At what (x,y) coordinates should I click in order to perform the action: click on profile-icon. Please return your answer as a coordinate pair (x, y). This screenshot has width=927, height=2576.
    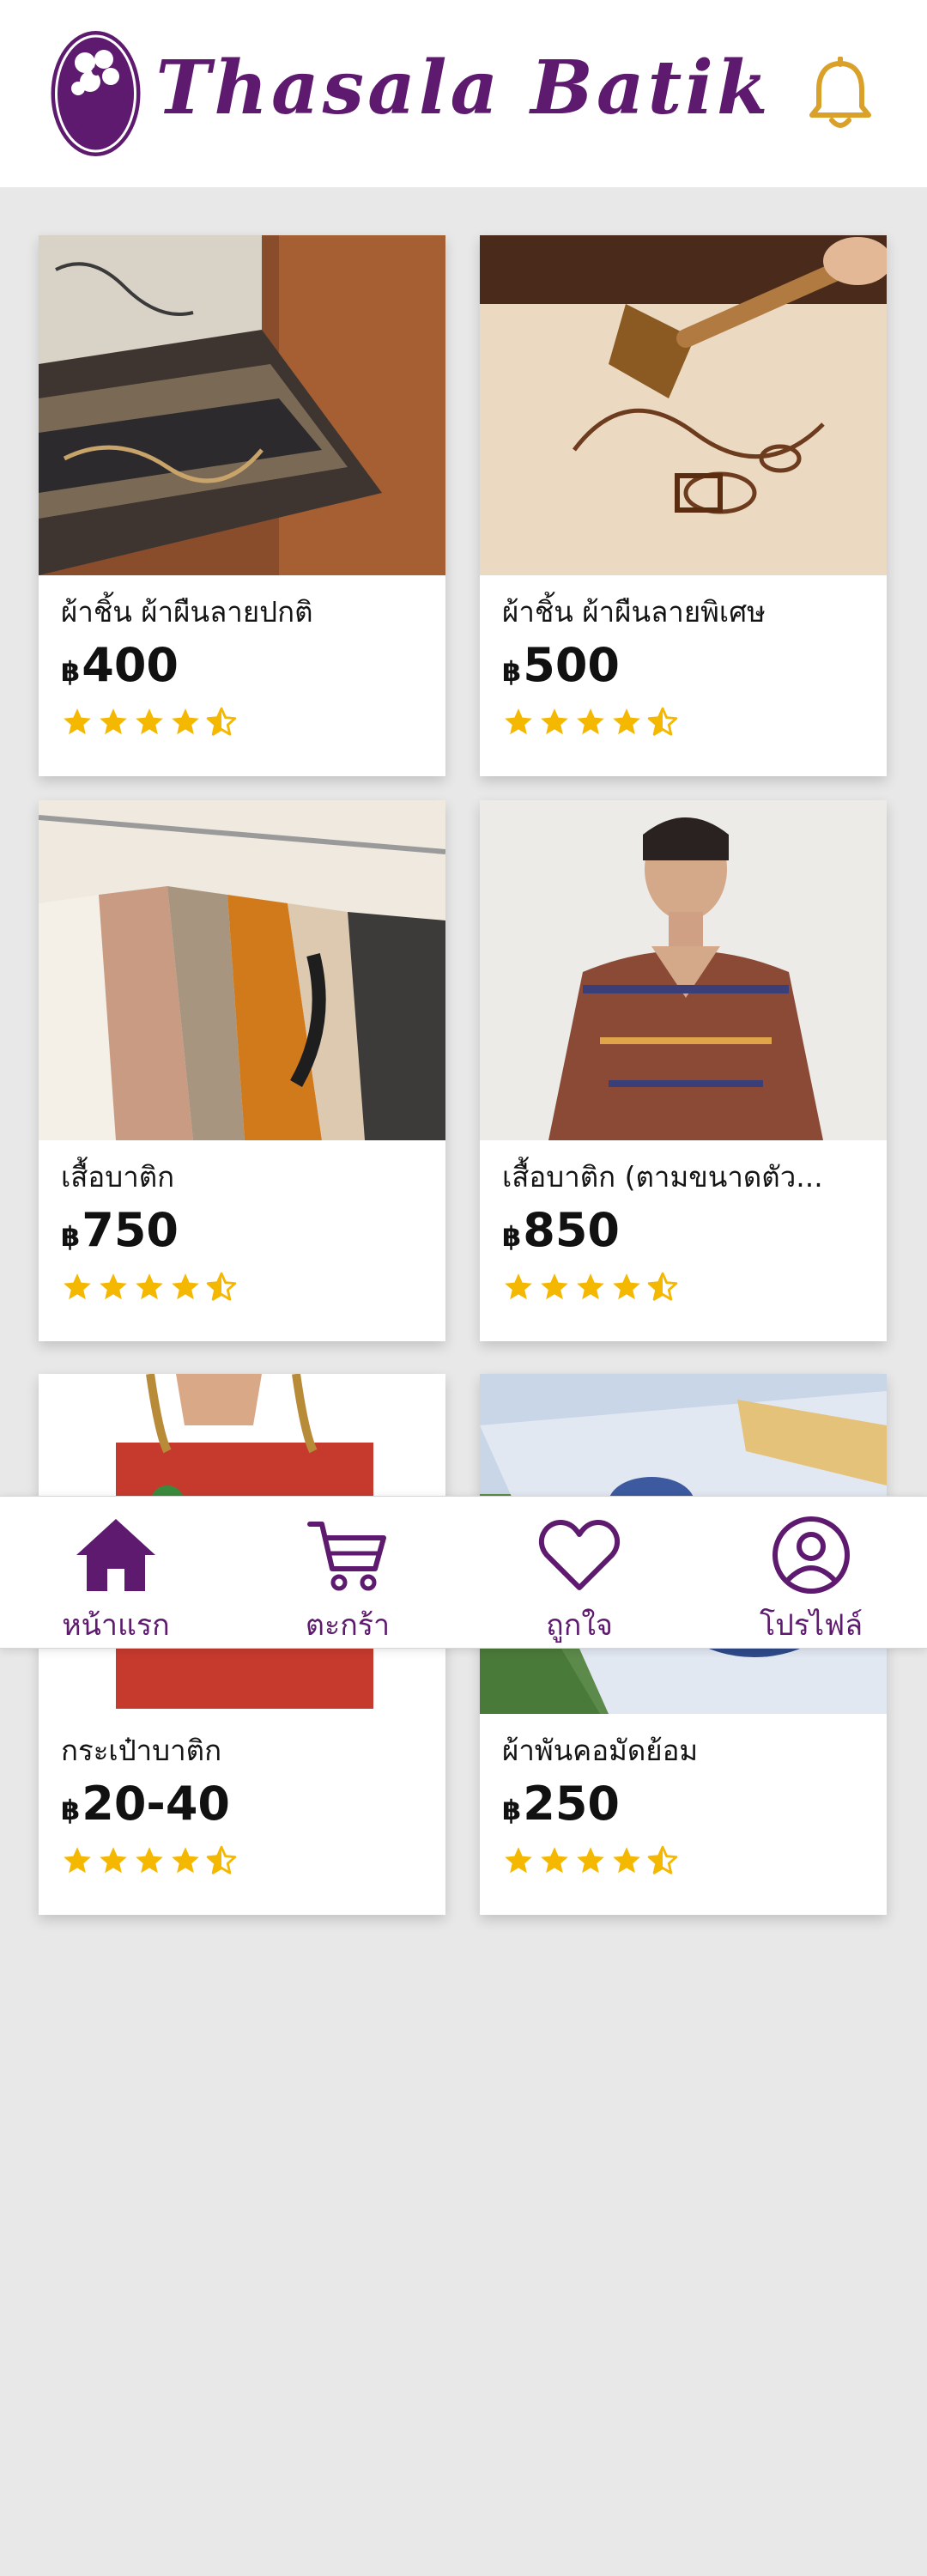
    Looking at the image, I should click on (811, 1555).